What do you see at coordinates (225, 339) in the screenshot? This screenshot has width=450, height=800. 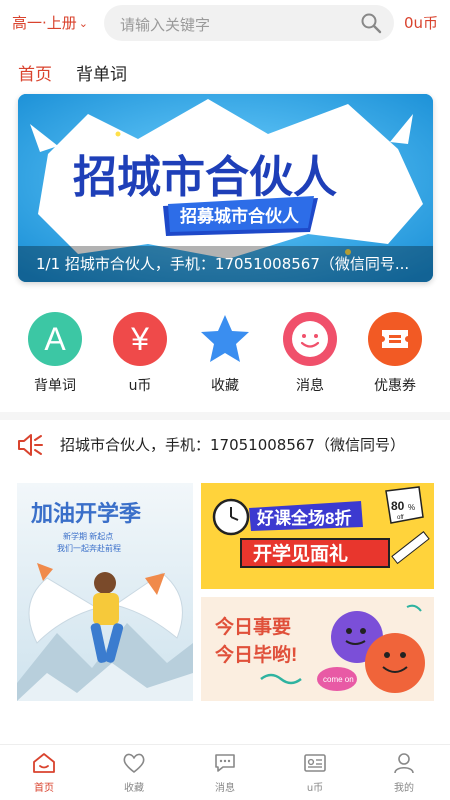 I see `star-icon` at bounding box center [225, 339].